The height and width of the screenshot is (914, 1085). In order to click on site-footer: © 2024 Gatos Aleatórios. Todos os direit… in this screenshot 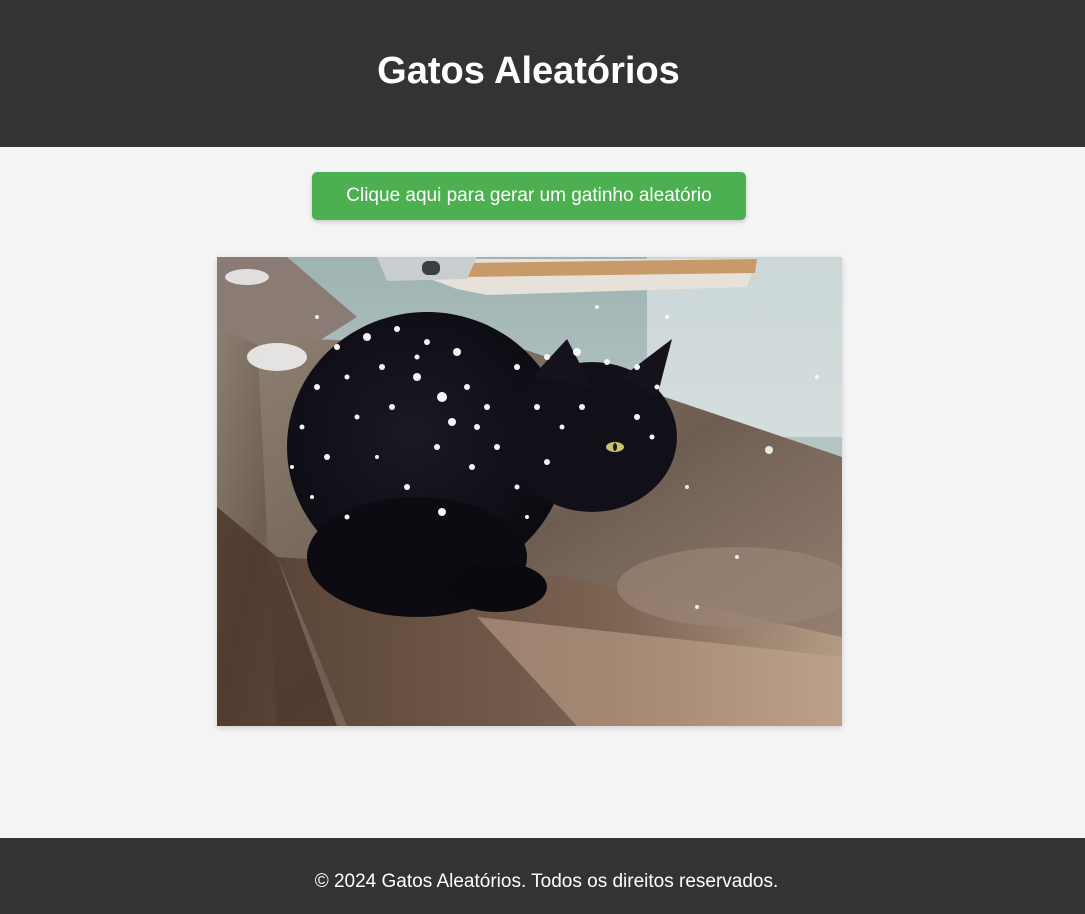, I will do `click(542, 876)`.